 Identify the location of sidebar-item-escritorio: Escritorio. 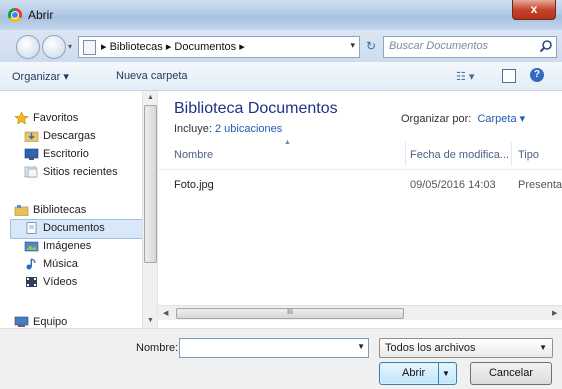
(56, 154).